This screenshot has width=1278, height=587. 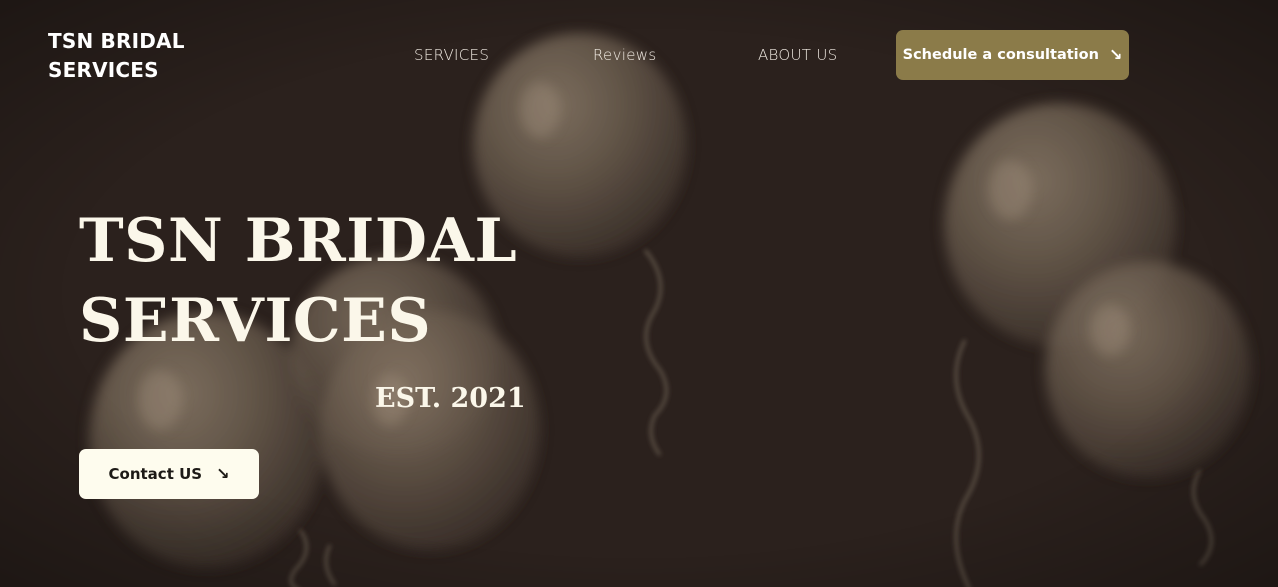 What do you see at coordinates (116, 41) in the screenshot?
I see `brand-line-1: TSN BRIDAL` at bounding box center [116, 41].